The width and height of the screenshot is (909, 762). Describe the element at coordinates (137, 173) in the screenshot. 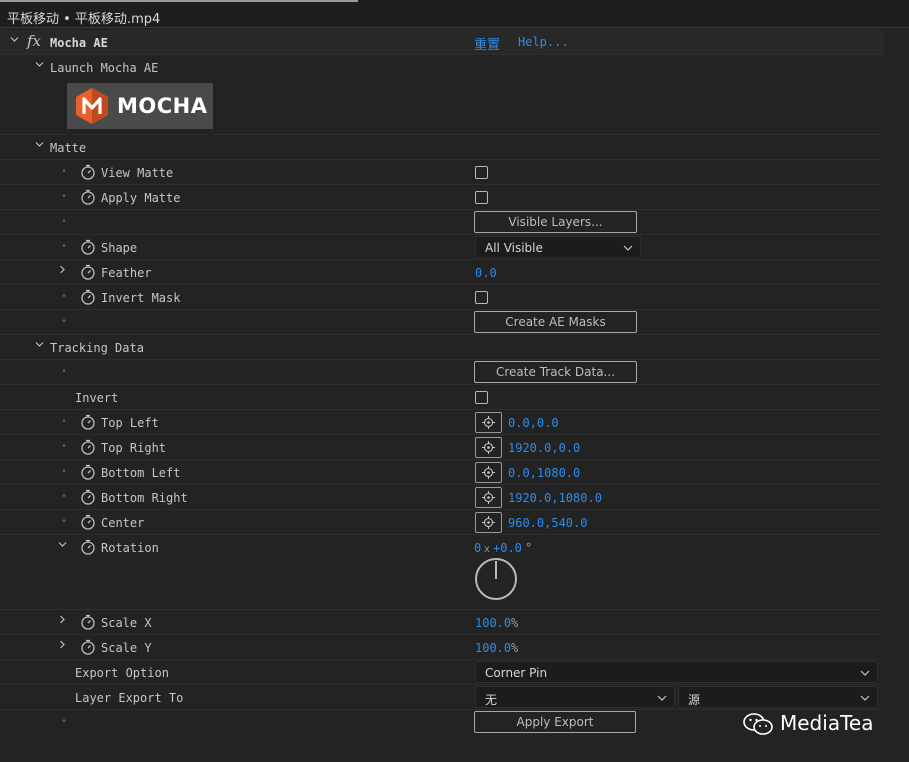

I see `view-matte-label: View Matte` at that location.